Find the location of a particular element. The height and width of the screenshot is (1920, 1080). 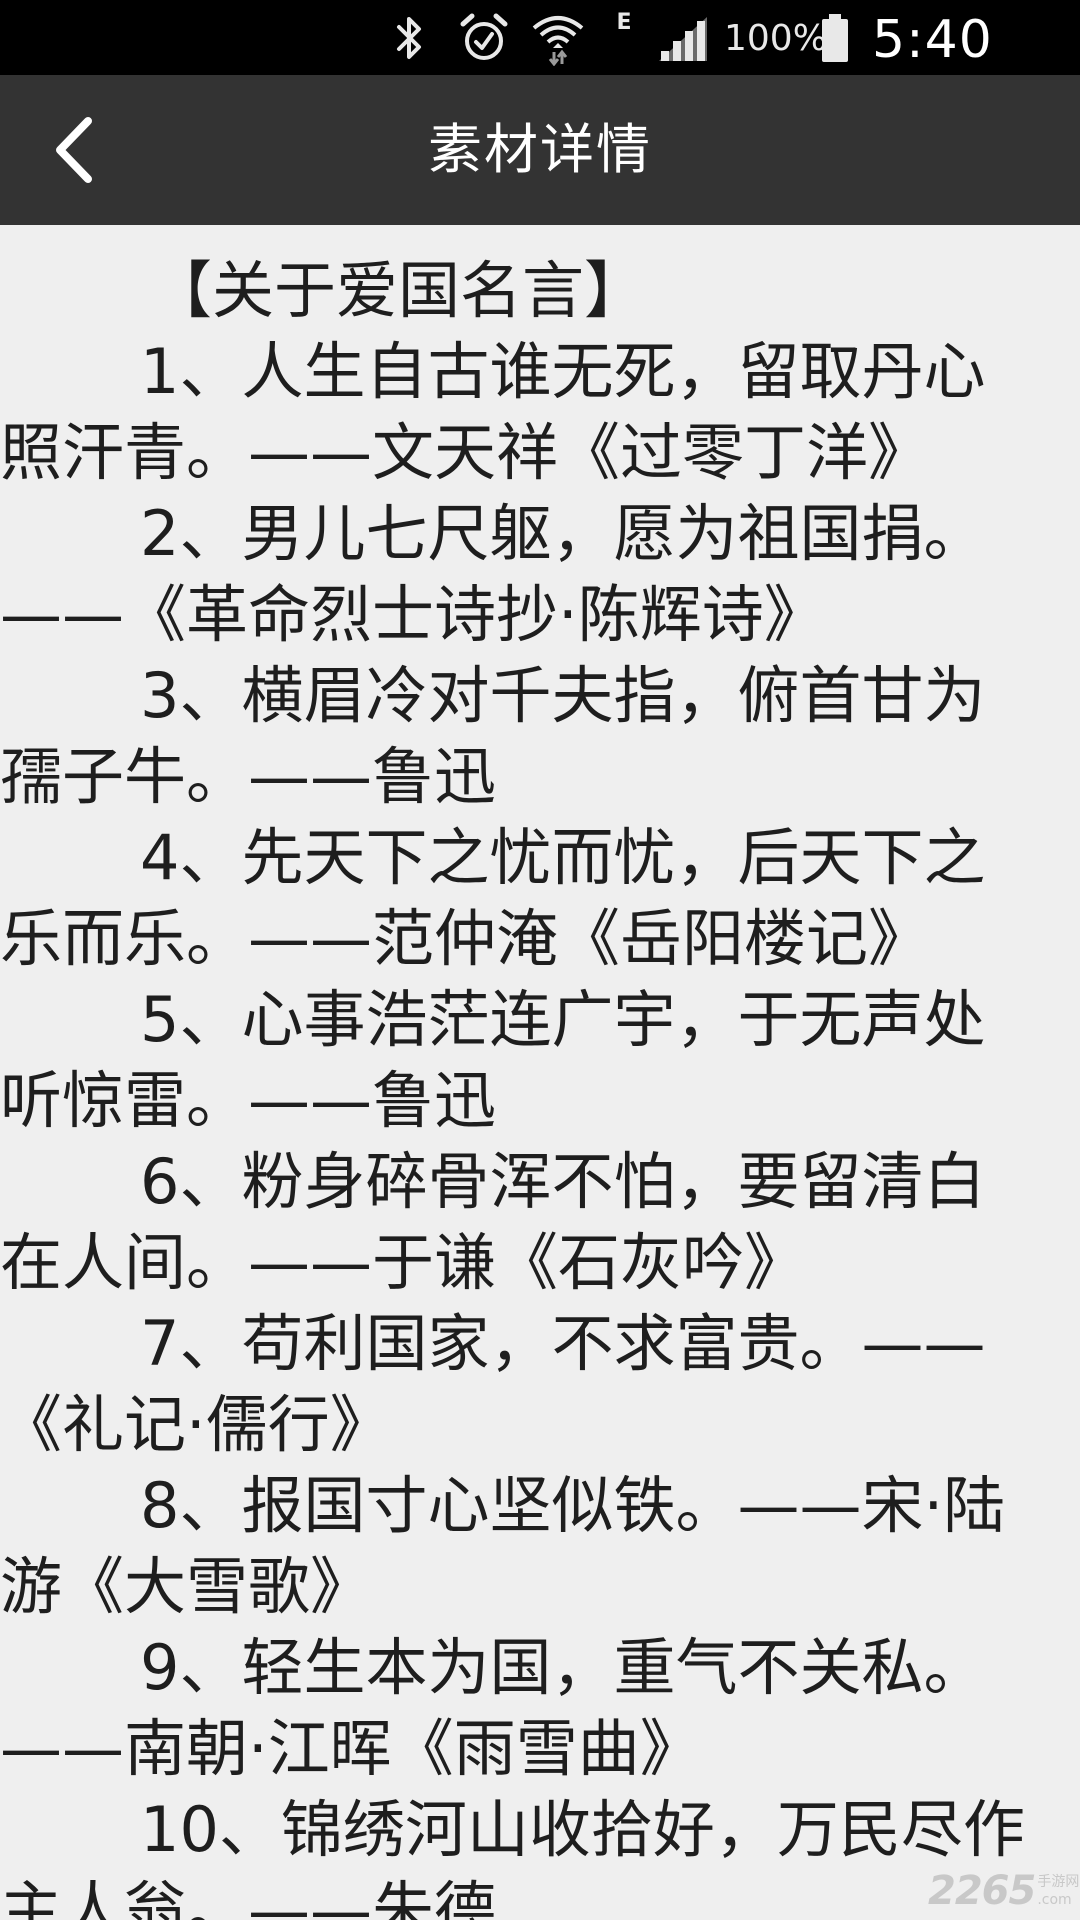

content-line: 听惊雷。——鲁迅 is located at coordinates (248, 1100).